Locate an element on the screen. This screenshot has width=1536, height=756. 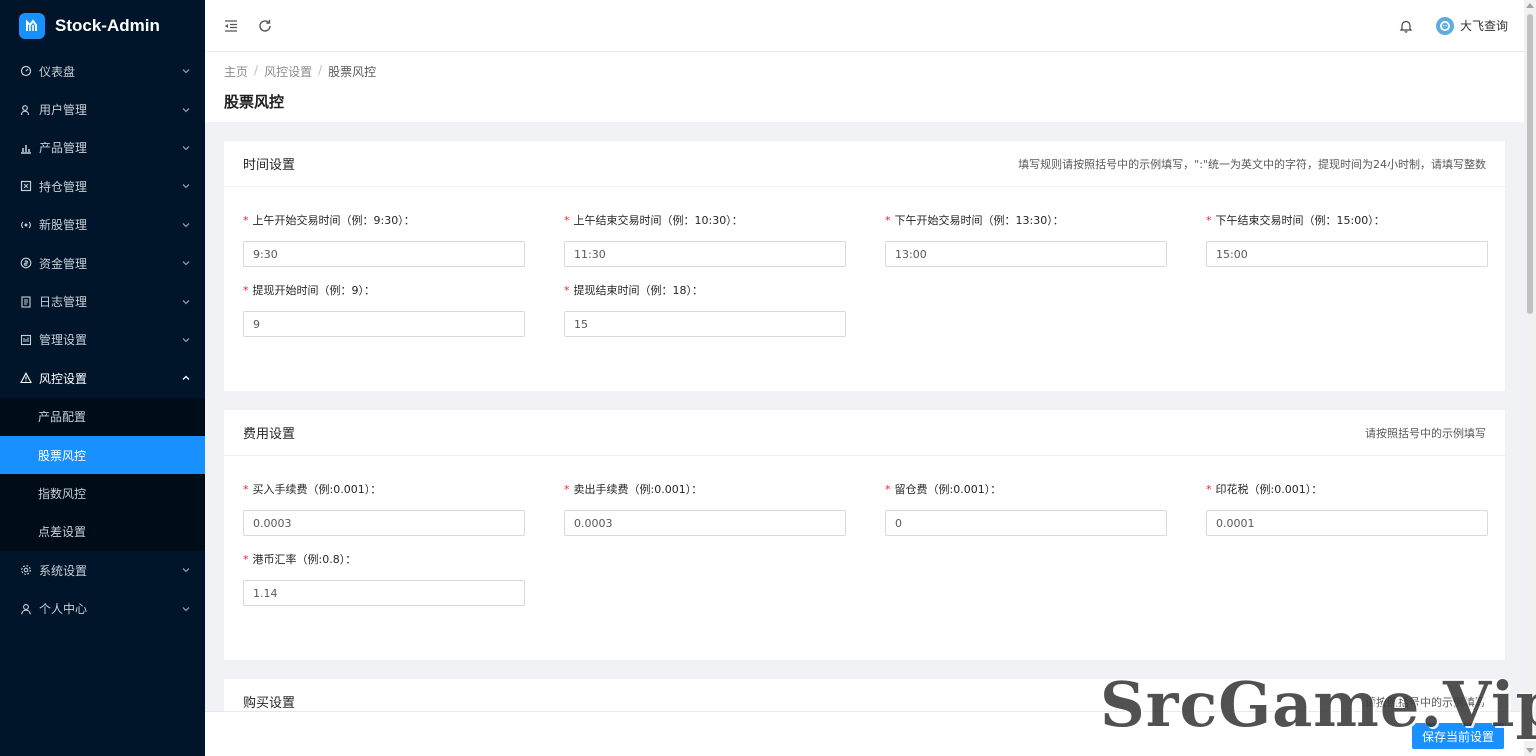
menu-fold-icon is located at coordinates (231, 26).